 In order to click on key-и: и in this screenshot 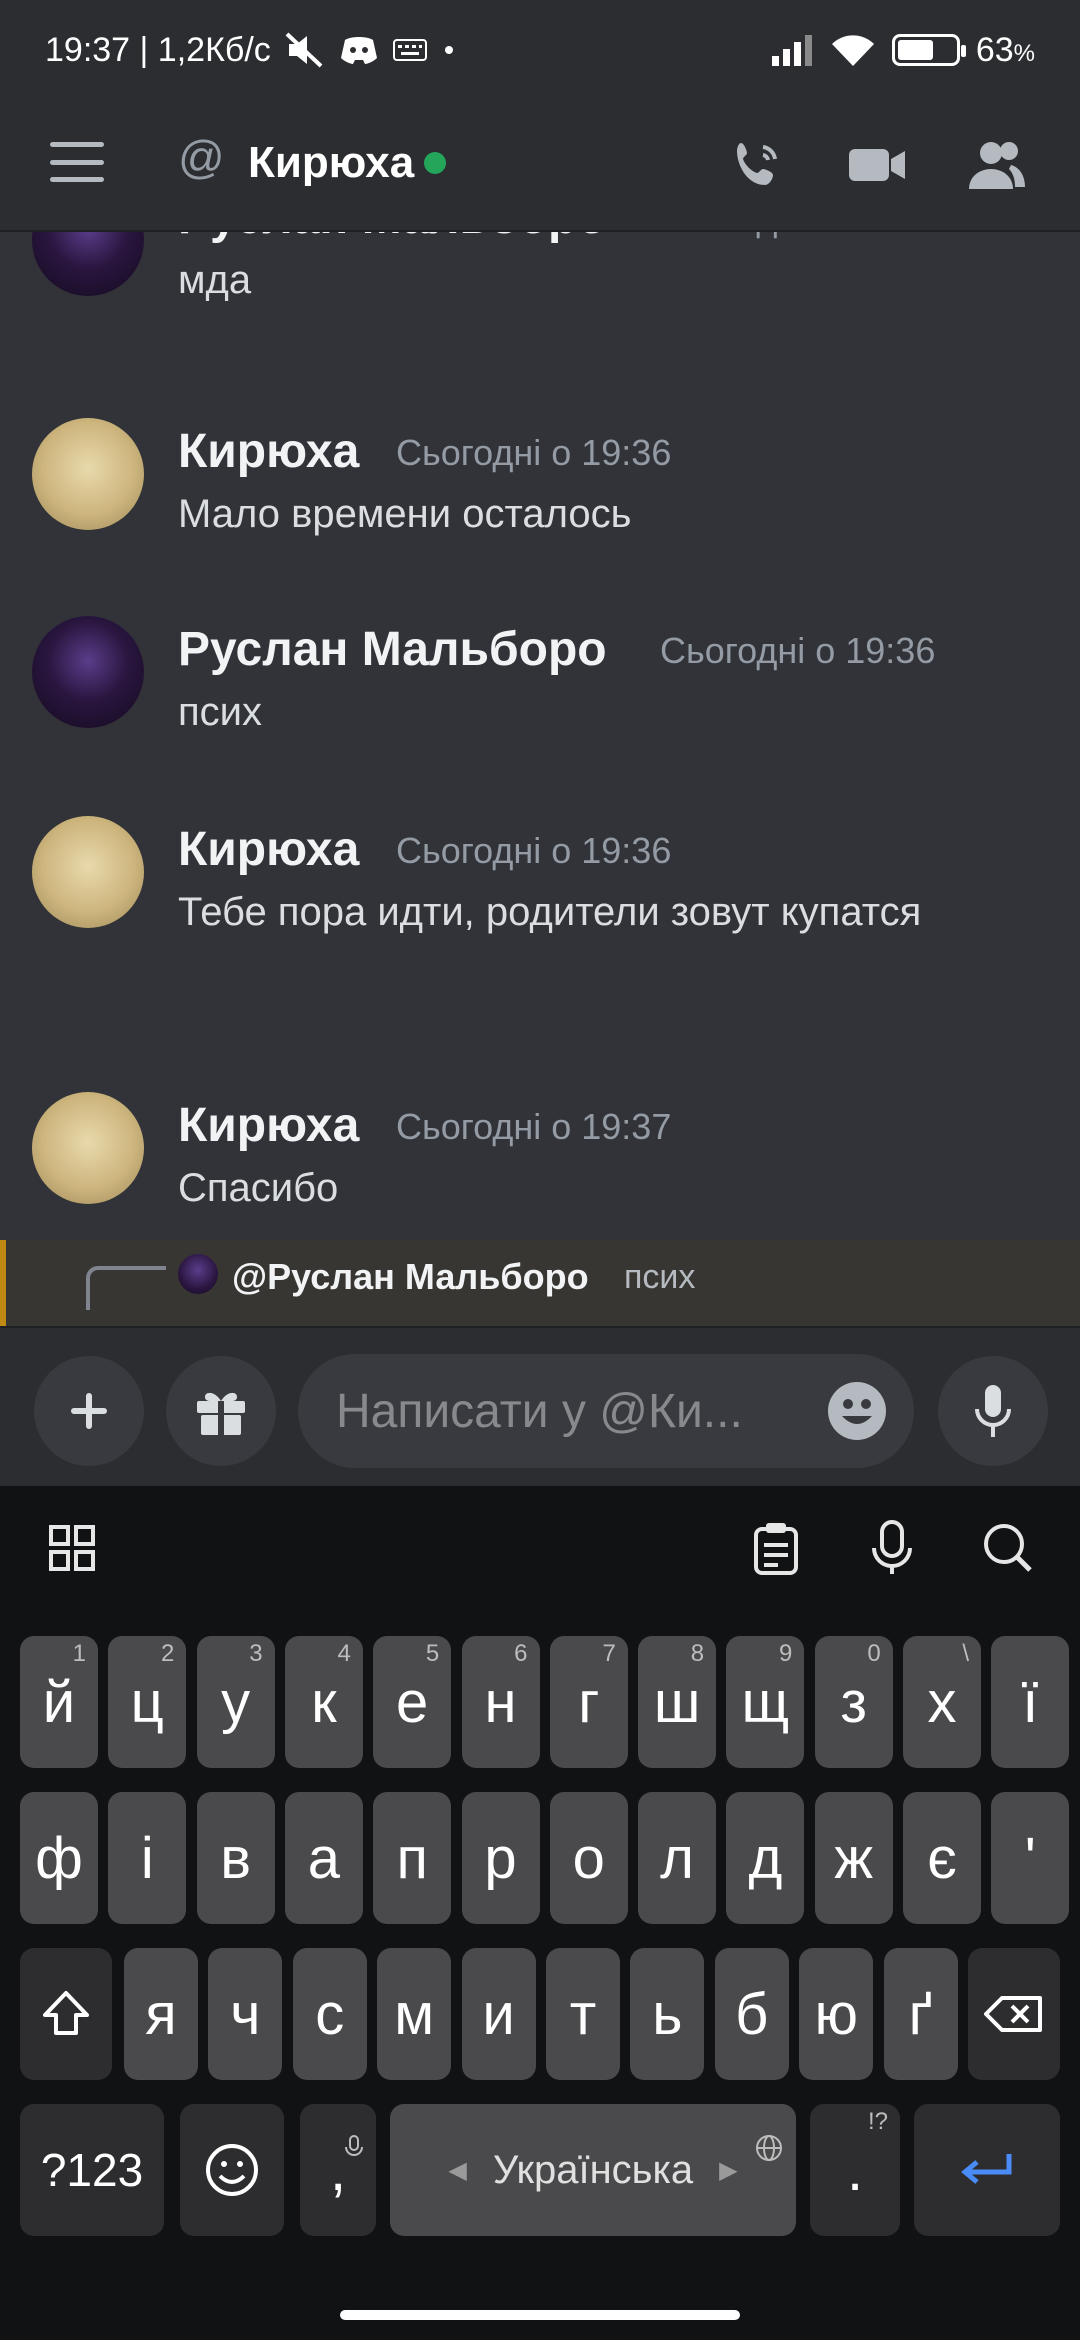, I will do `click(498, 2014)`.